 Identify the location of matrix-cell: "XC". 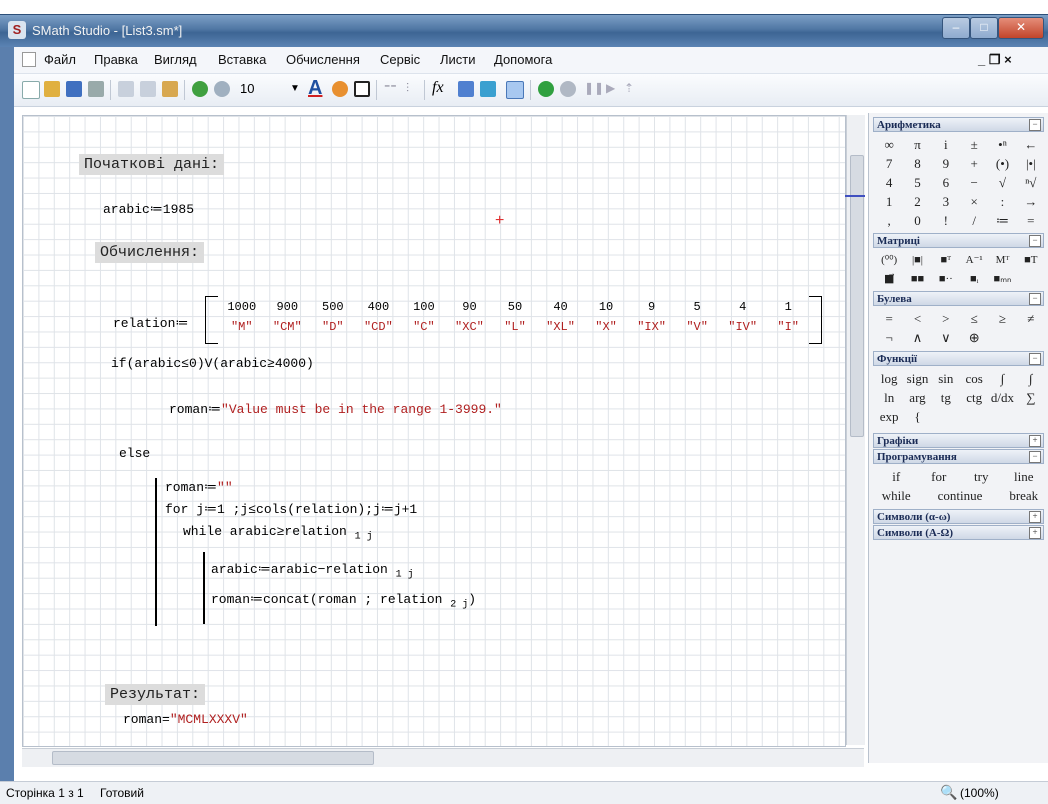
(470, 327).